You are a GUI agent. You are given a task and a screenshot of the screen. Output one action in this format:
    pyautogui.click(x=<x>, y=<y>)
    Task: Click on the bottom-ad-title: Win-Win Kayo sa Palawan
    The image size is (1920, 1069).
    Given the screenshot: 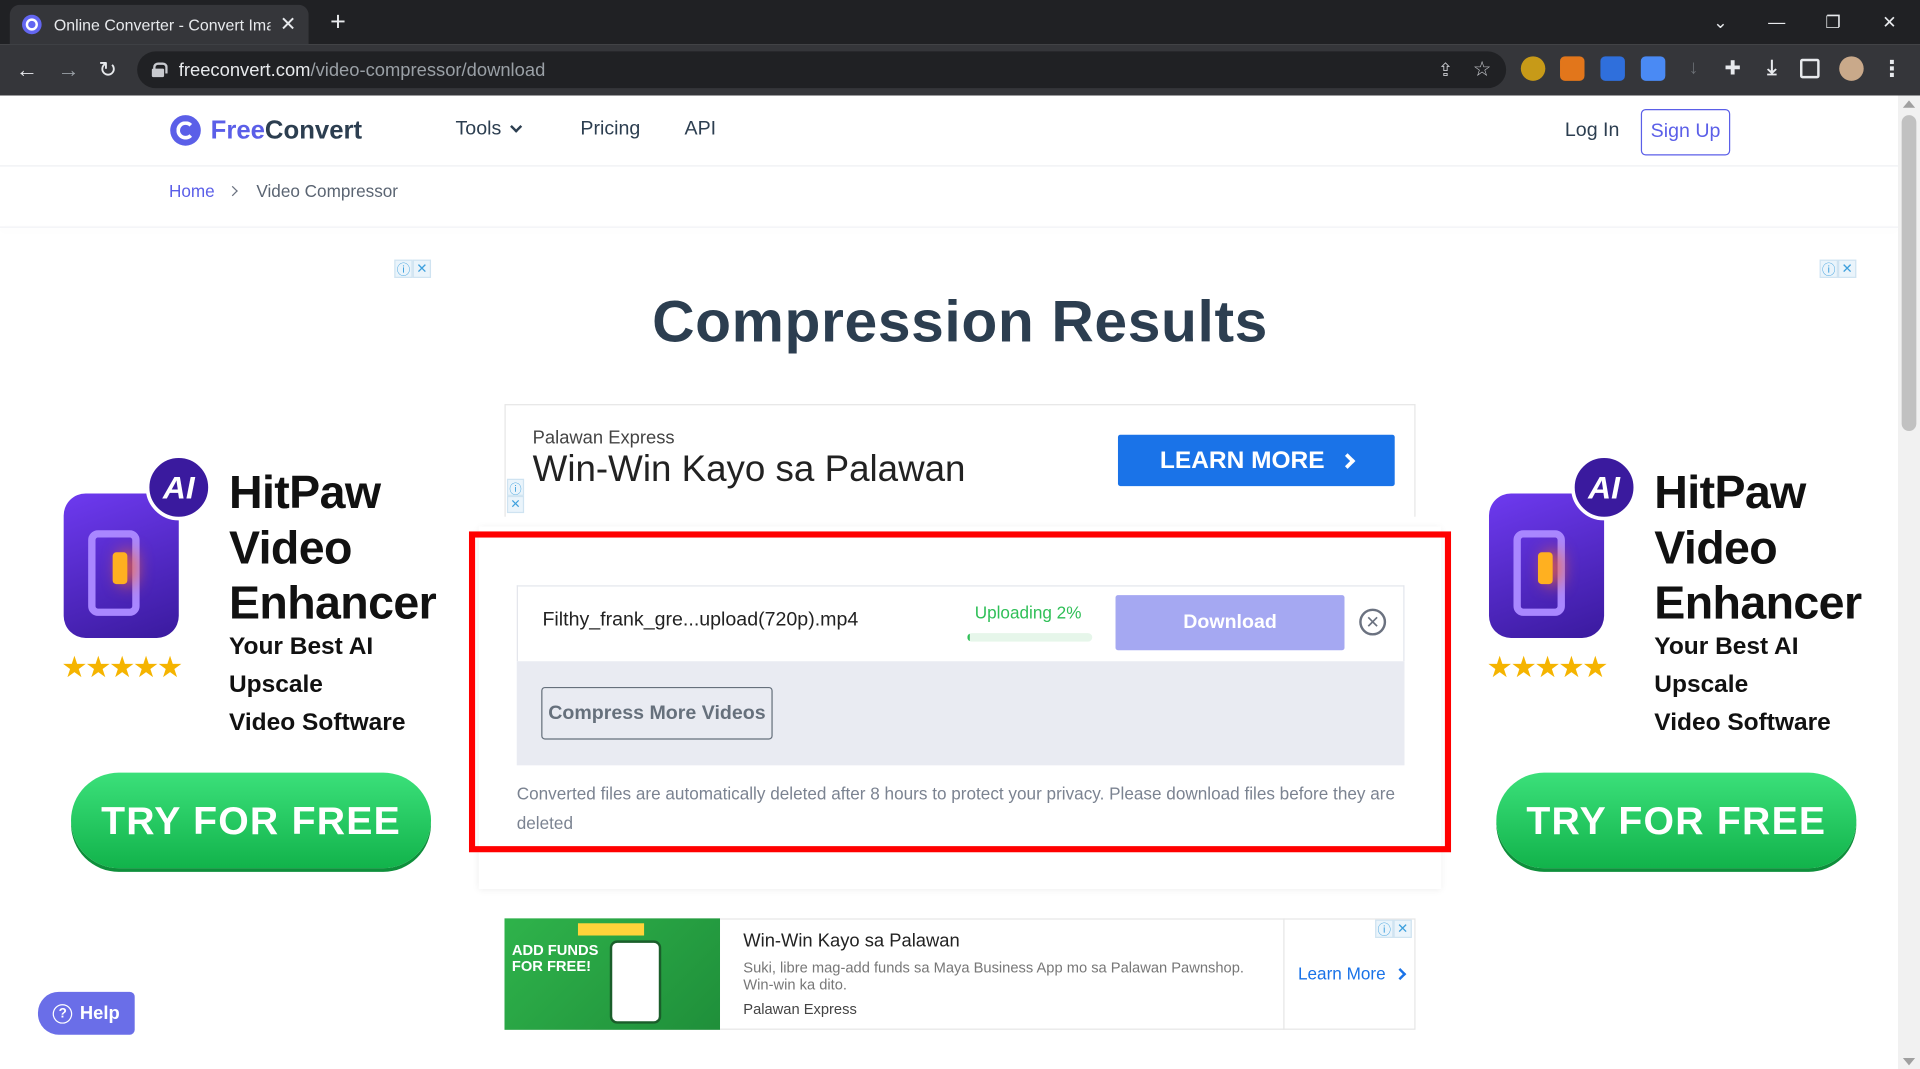 What is the action you would take?
    pyautogui.click(x=851, y=941)
    